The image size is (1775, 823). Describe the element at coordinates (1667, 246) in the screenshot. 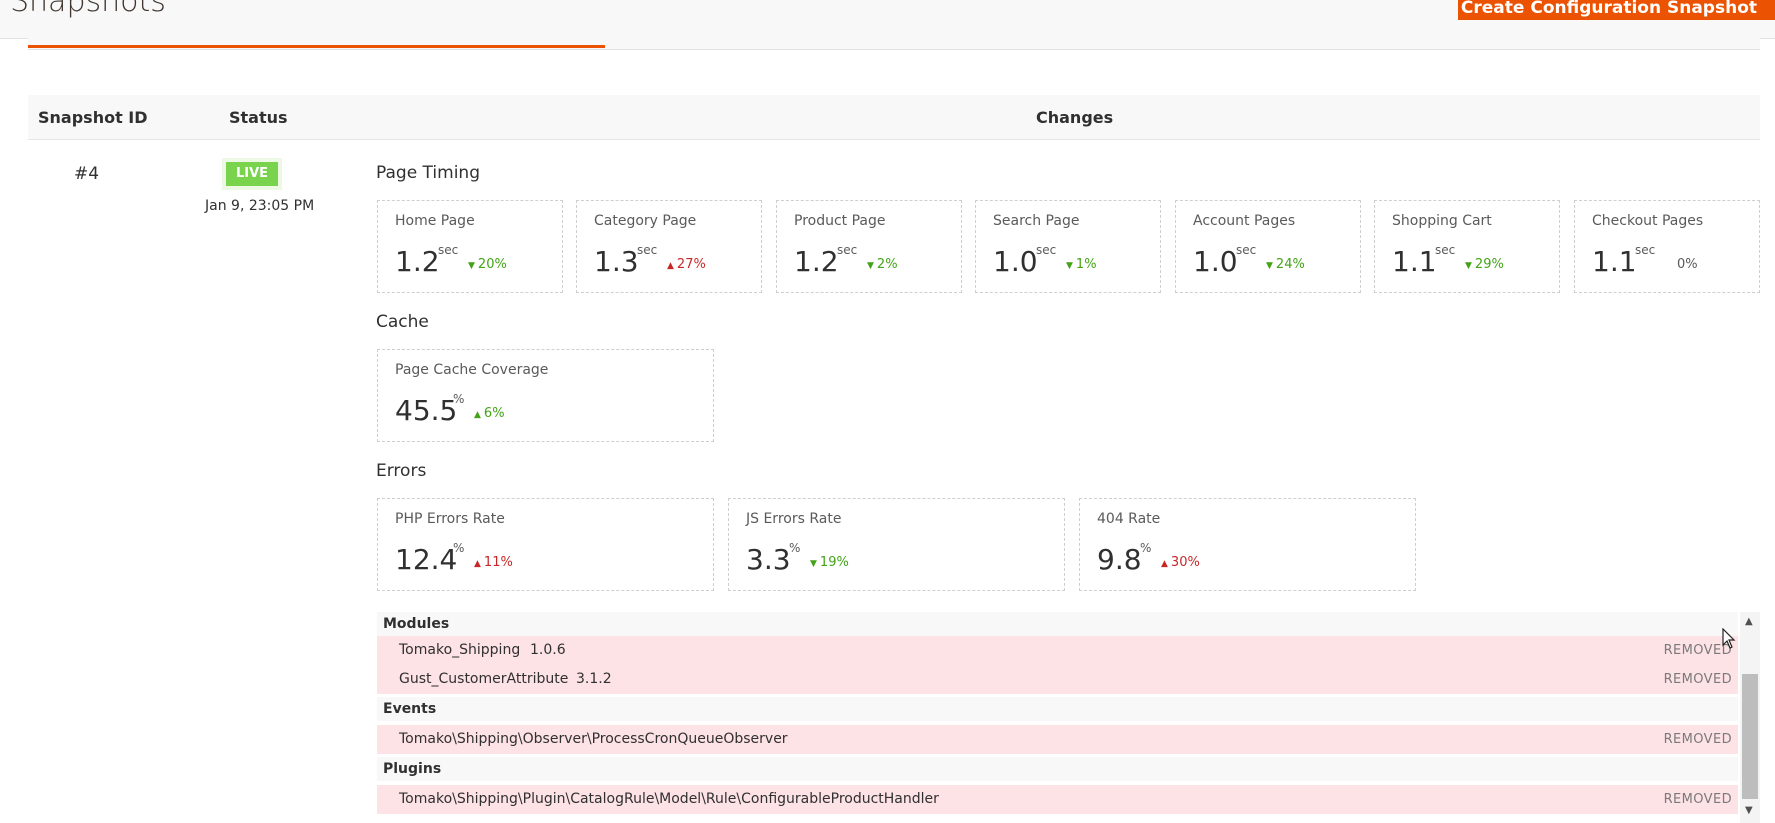

I see `metric-card-checkout-pages: Checkout Pages 1.1 sec 0%` at that location.